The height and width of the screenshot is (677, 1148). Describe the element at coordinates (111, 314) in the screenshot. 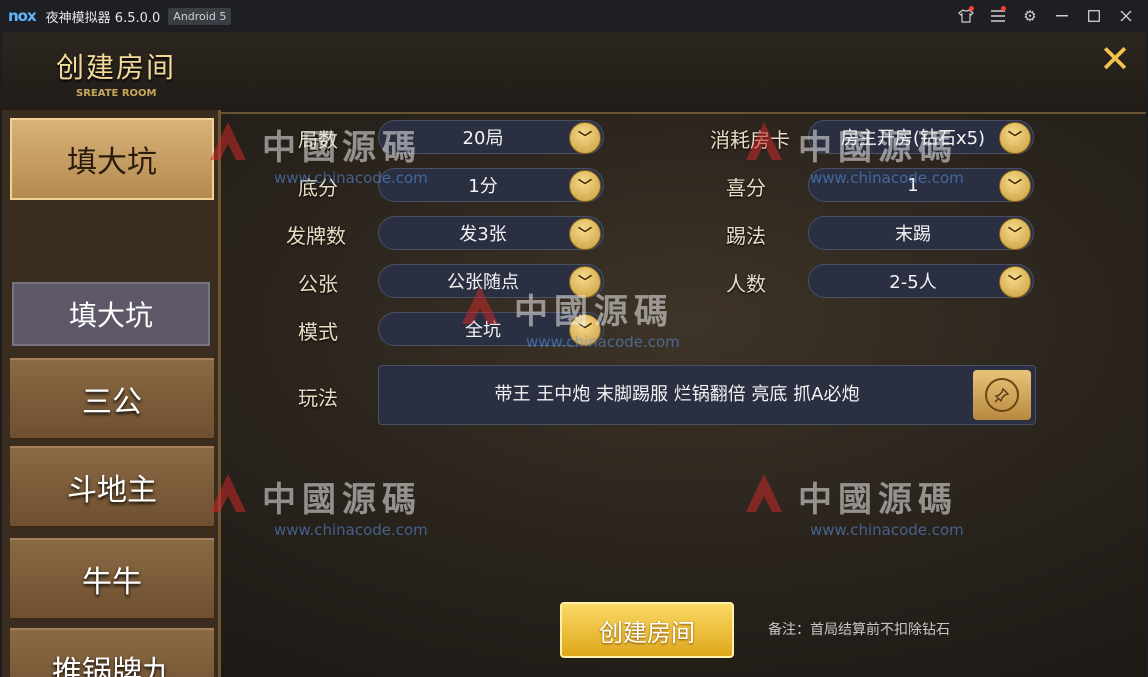

I see `sub-tab-tiandakeng: 填大坑` at that location.